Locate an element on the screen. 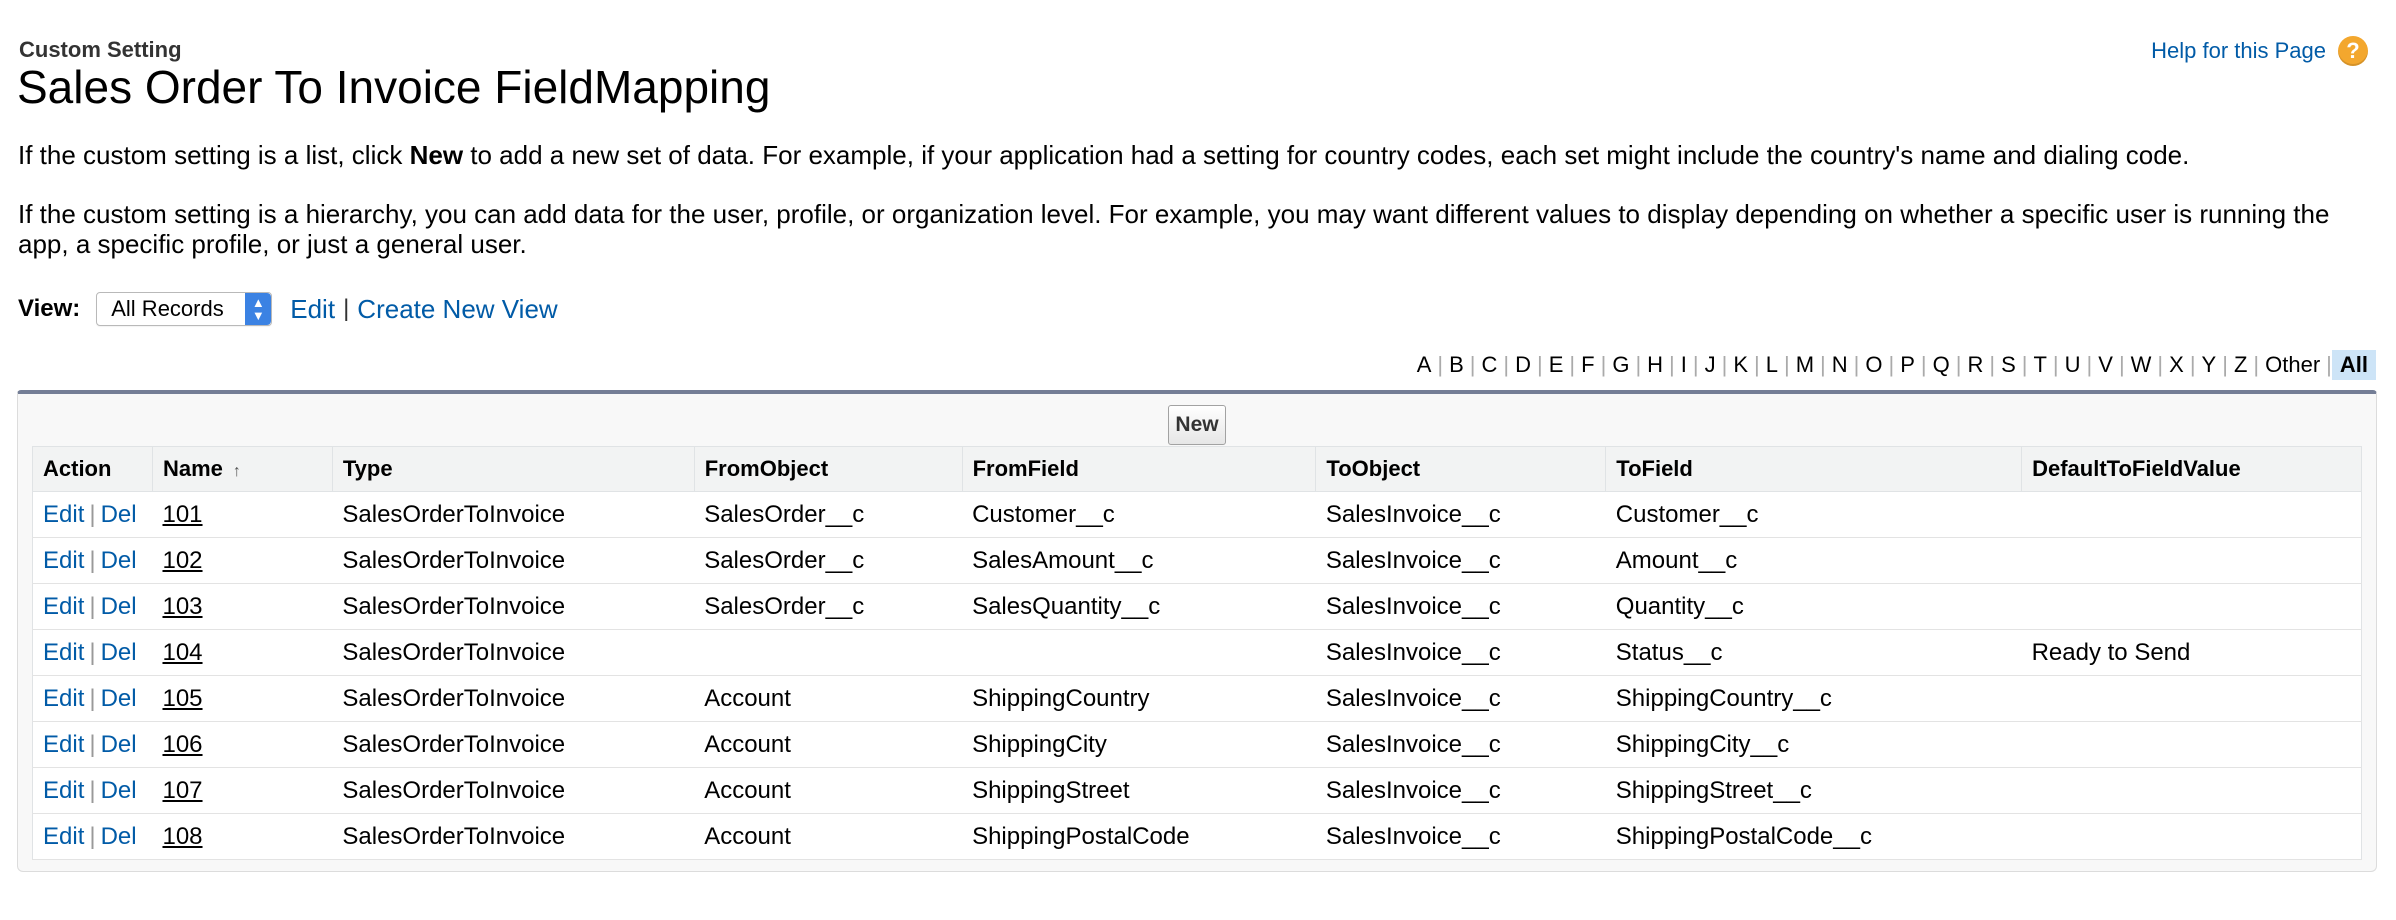 The height and width of the screenshot is (920, 2396). page-title: Sales Order To Invoice FieldMapping is located at coordinates (394, 87).